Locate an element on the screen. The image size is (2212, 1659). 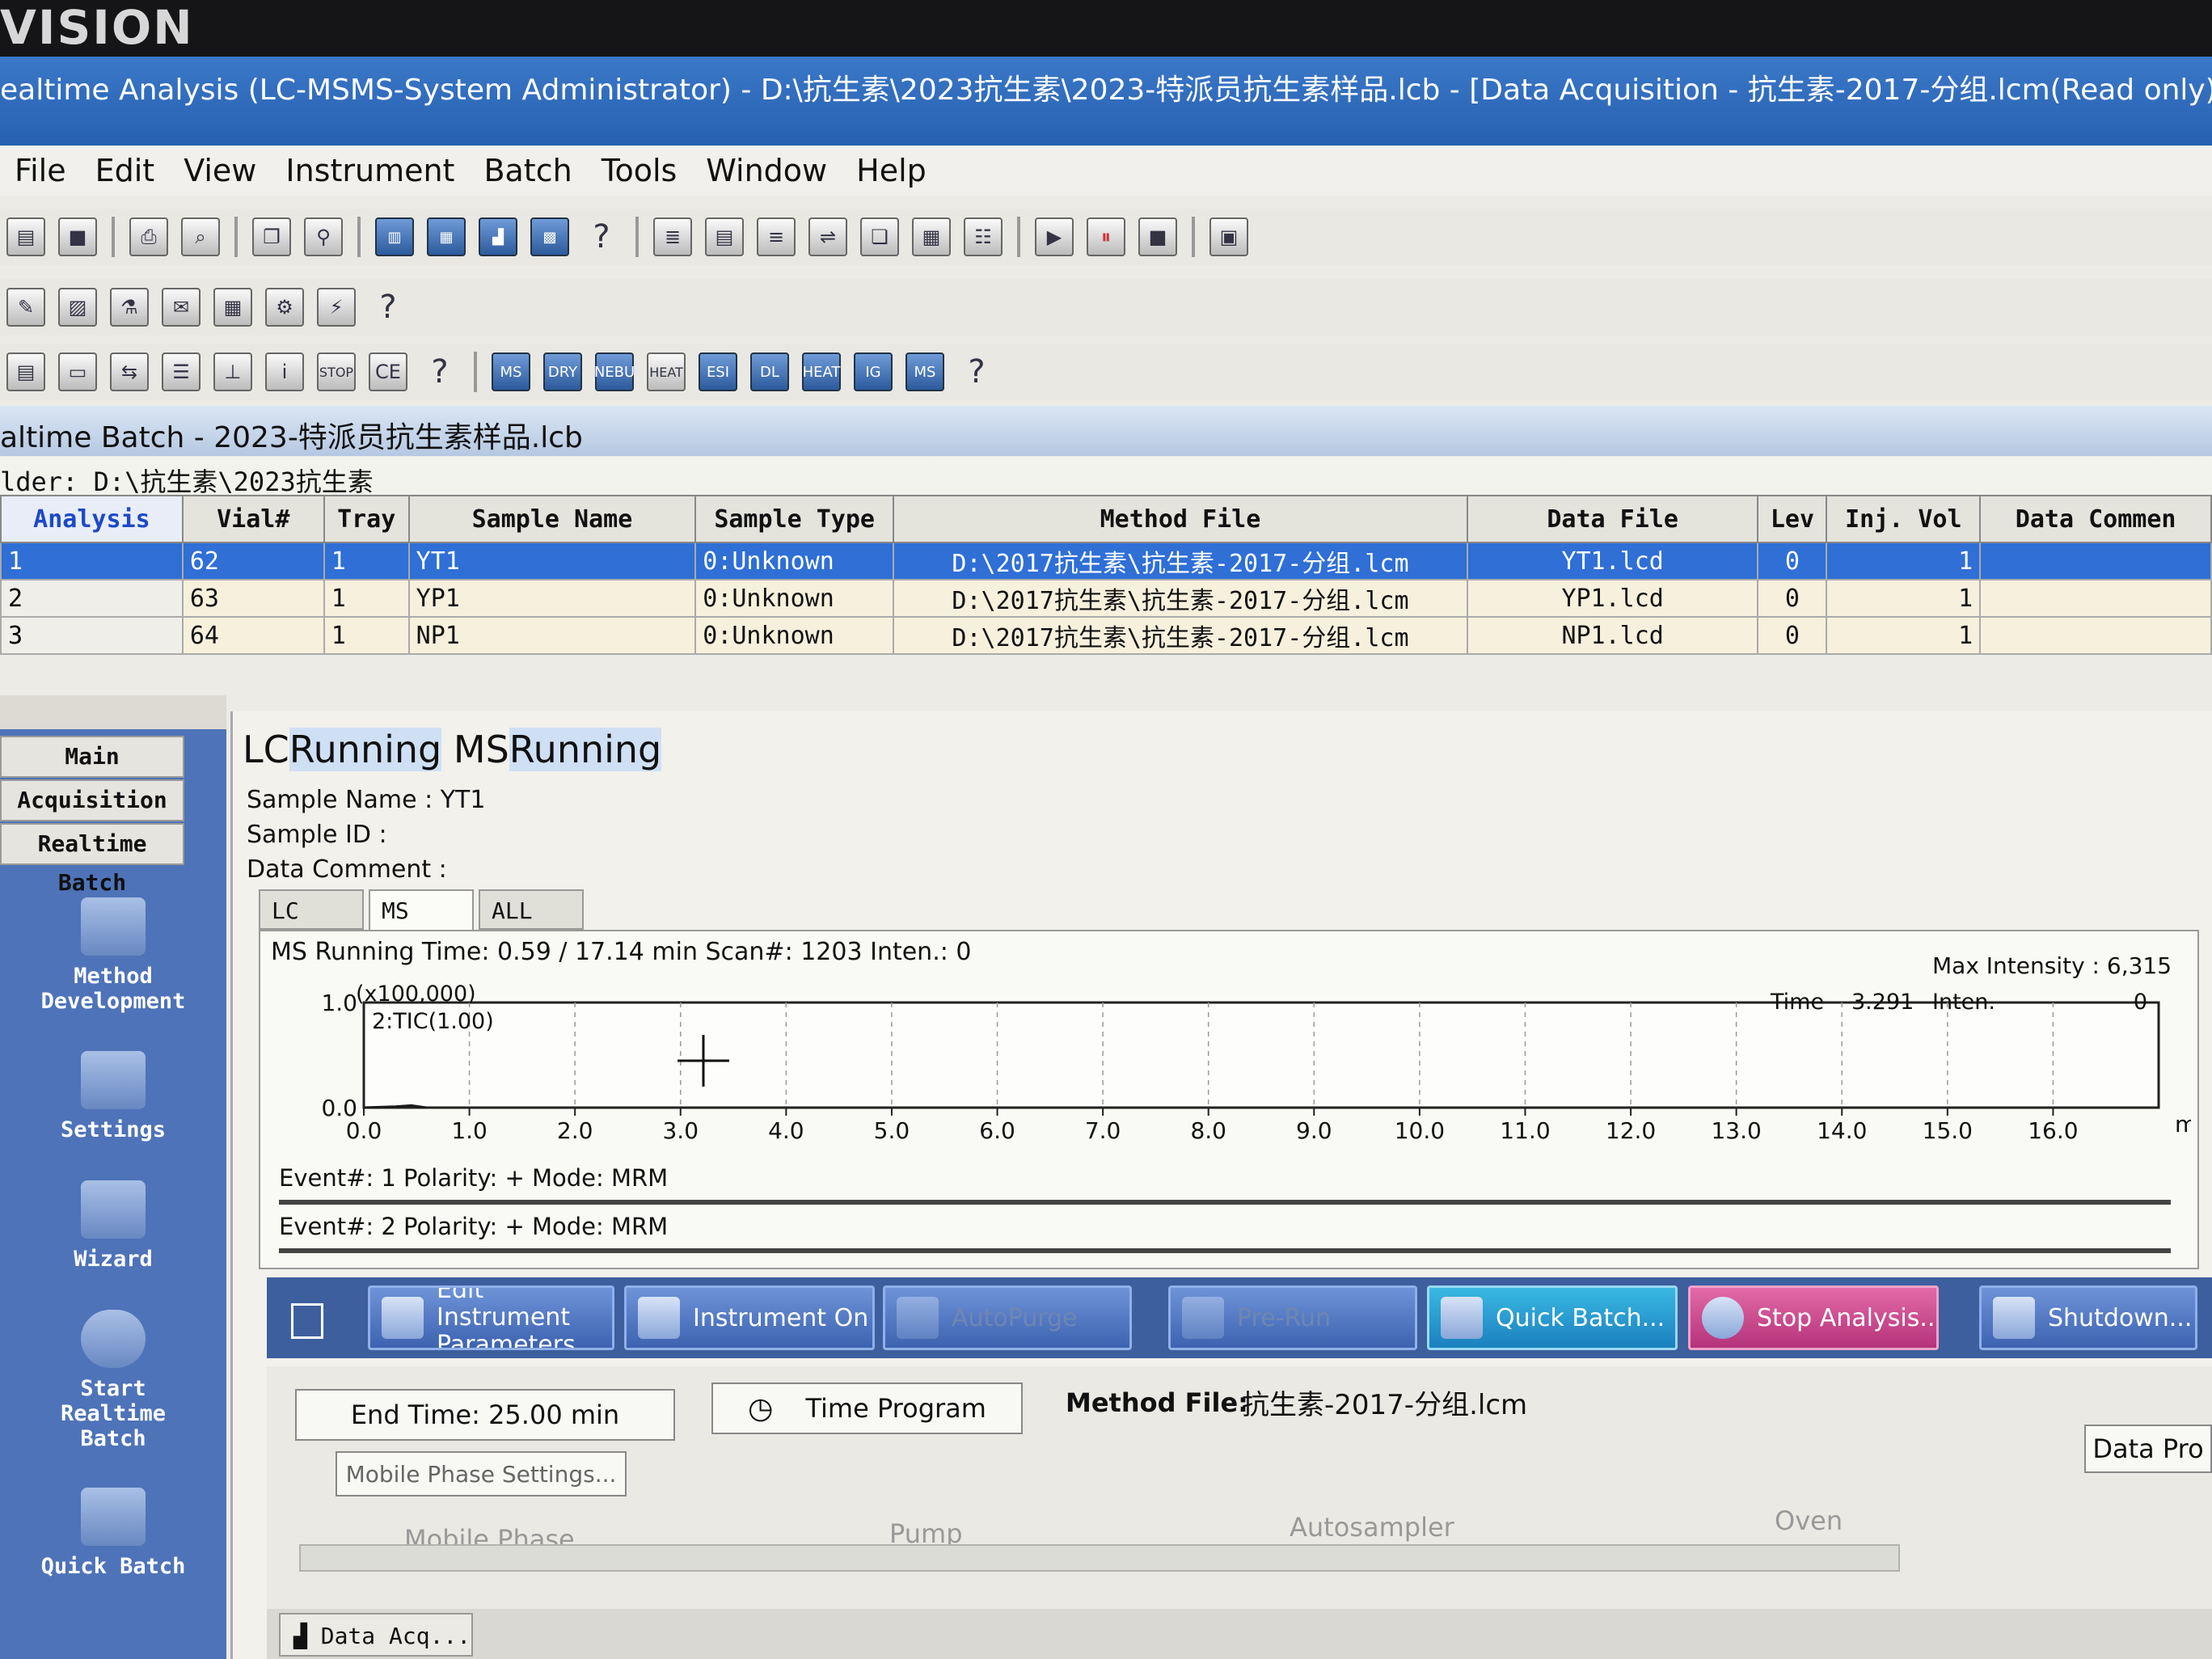
grid-icon: ▦ is located at coordinates (932, 236).